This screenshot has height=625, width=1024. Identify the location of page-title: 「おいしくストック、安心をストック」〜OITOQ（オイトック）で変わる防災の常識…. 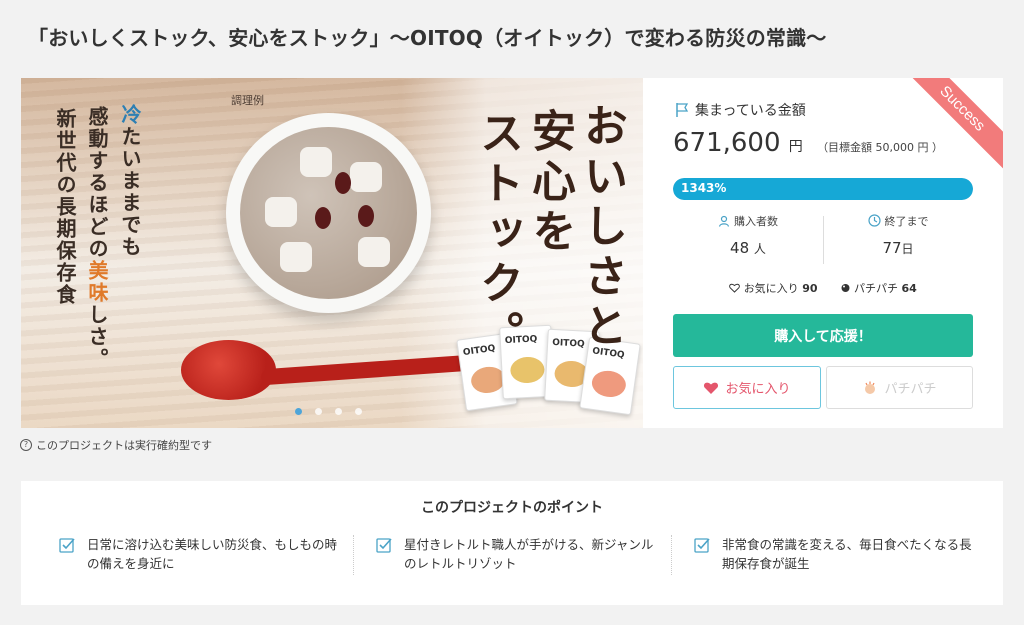
(427, 38).